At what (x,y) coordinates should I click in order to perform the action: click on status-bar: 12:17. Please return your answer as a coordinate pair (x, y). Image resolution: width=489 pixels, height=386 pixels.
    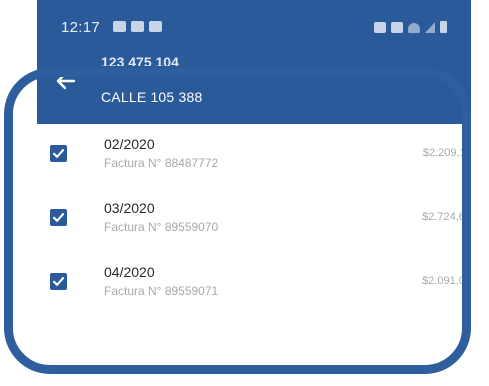
    Looking at the image, I should click on (254, 25).